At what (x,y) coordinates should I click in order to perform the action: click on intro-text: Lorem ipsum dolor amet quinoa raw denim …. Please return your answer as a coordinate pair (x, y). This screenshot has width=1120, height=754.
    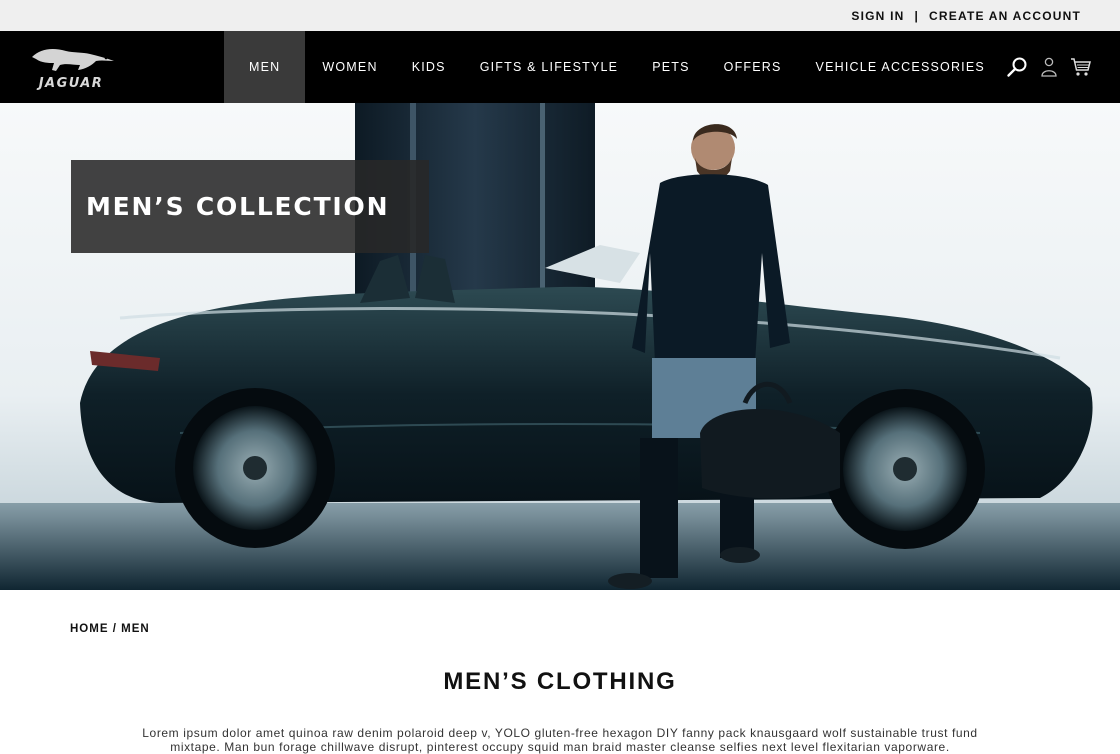
    Looking at the image, I should click on (560, 740).